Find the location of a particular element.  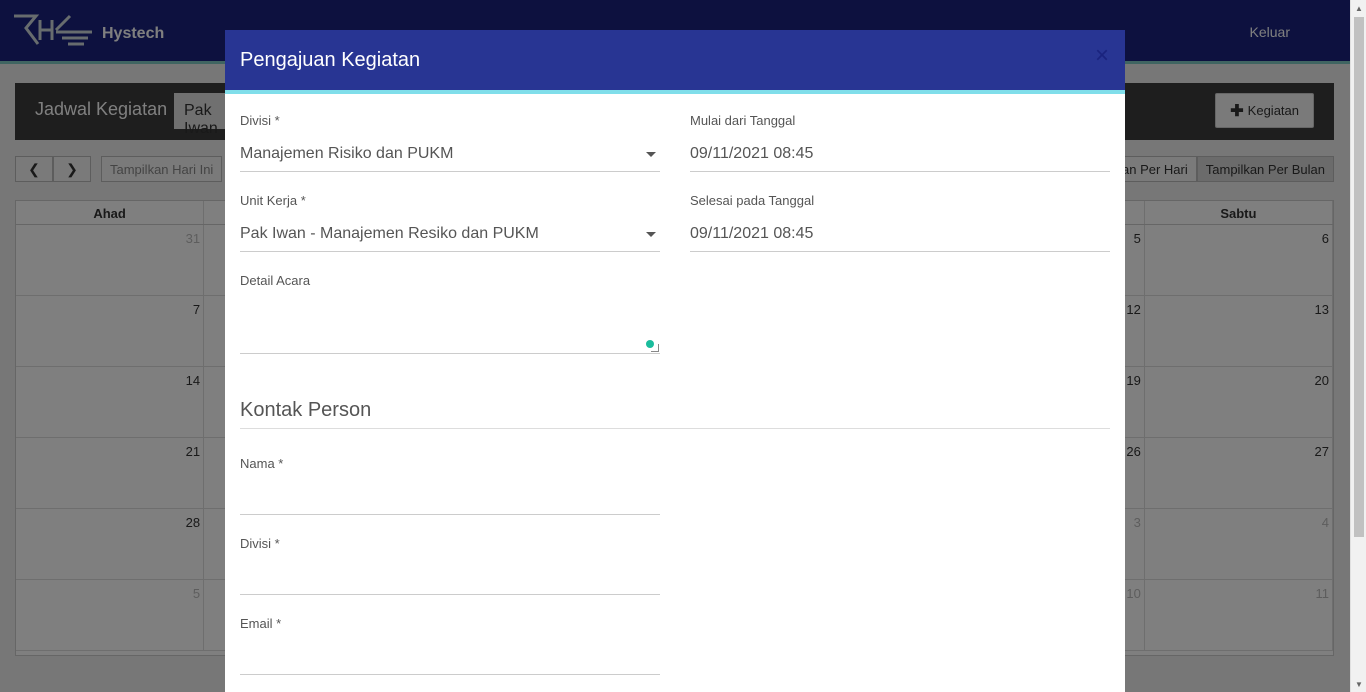

contact-divisi-label: Divisi * is located at coordinates (260, 543).